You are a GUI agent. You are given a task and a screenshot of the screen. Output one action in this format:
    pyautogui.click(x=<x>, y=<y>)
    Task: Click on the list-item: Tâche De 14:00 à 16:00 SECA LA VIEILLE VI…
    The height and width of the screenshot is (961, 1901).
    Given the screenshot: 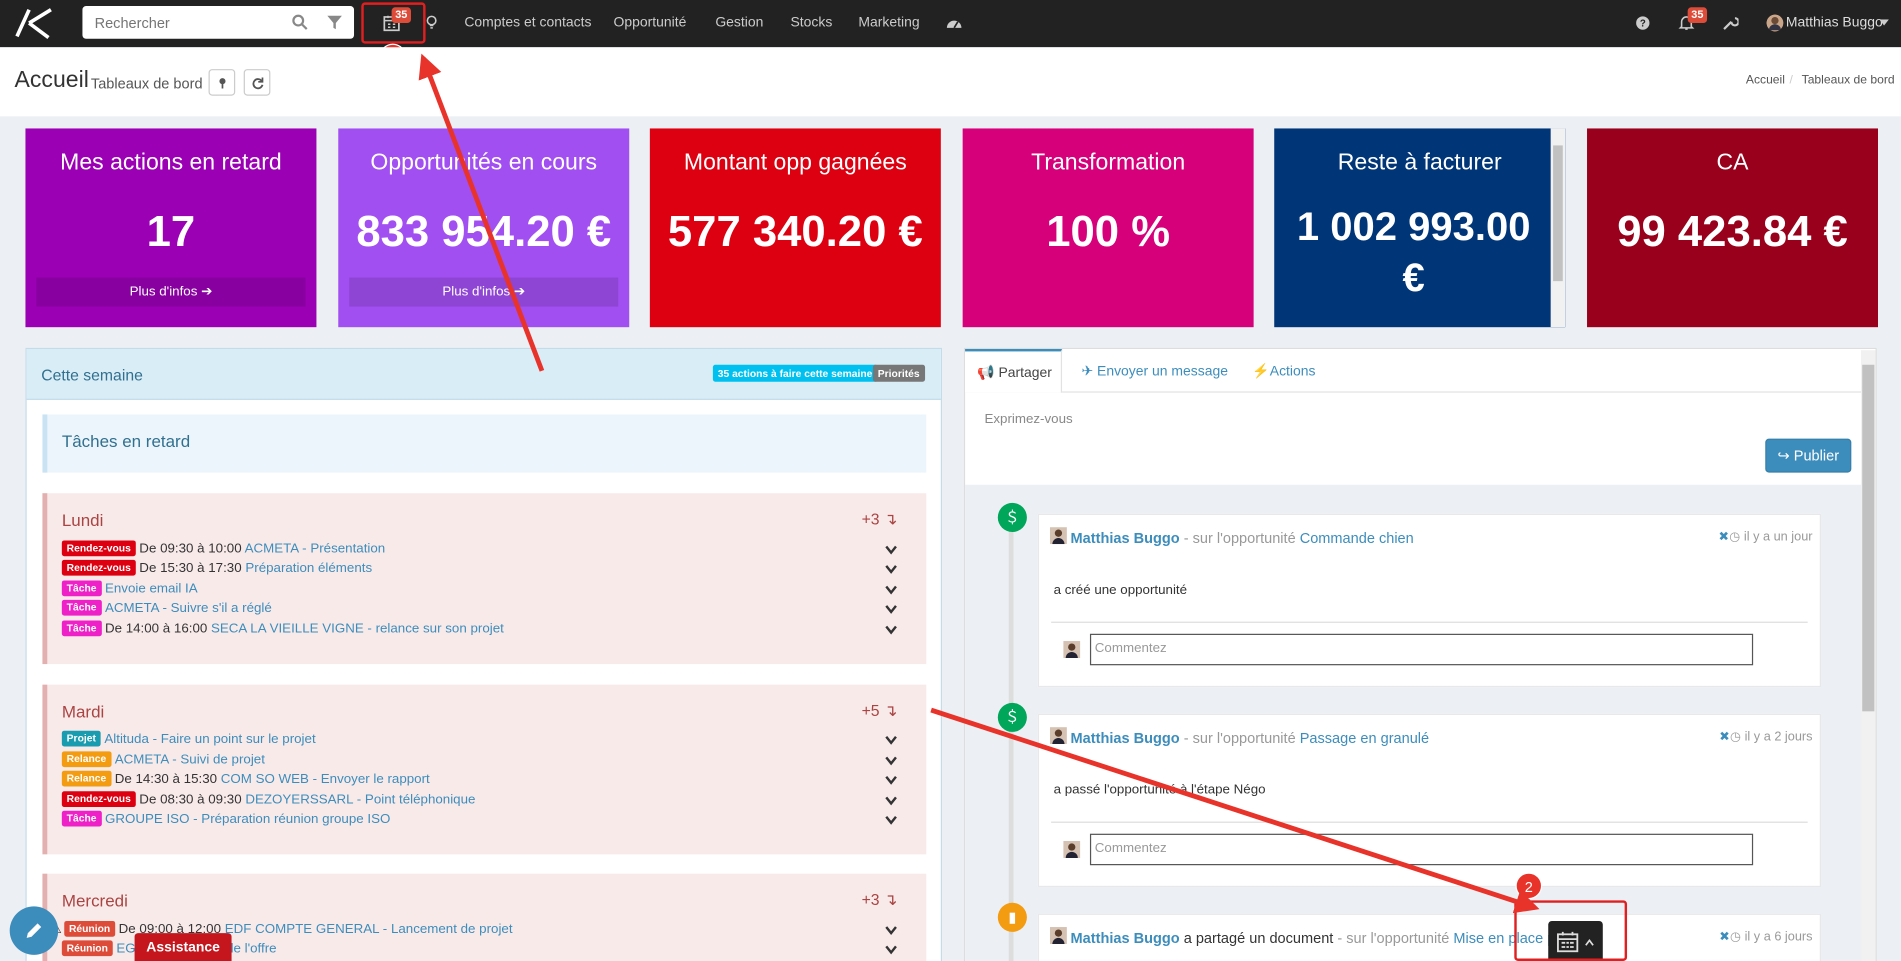 What is the action you would take?
    pyautogui.click(x=282, y=628)
    